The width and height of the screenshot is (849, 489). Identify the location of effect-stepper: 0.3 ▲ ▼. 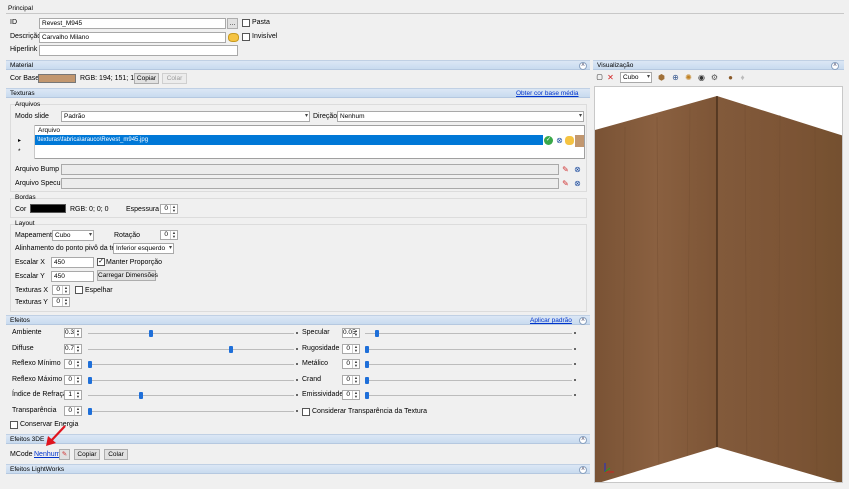
(73, 333).